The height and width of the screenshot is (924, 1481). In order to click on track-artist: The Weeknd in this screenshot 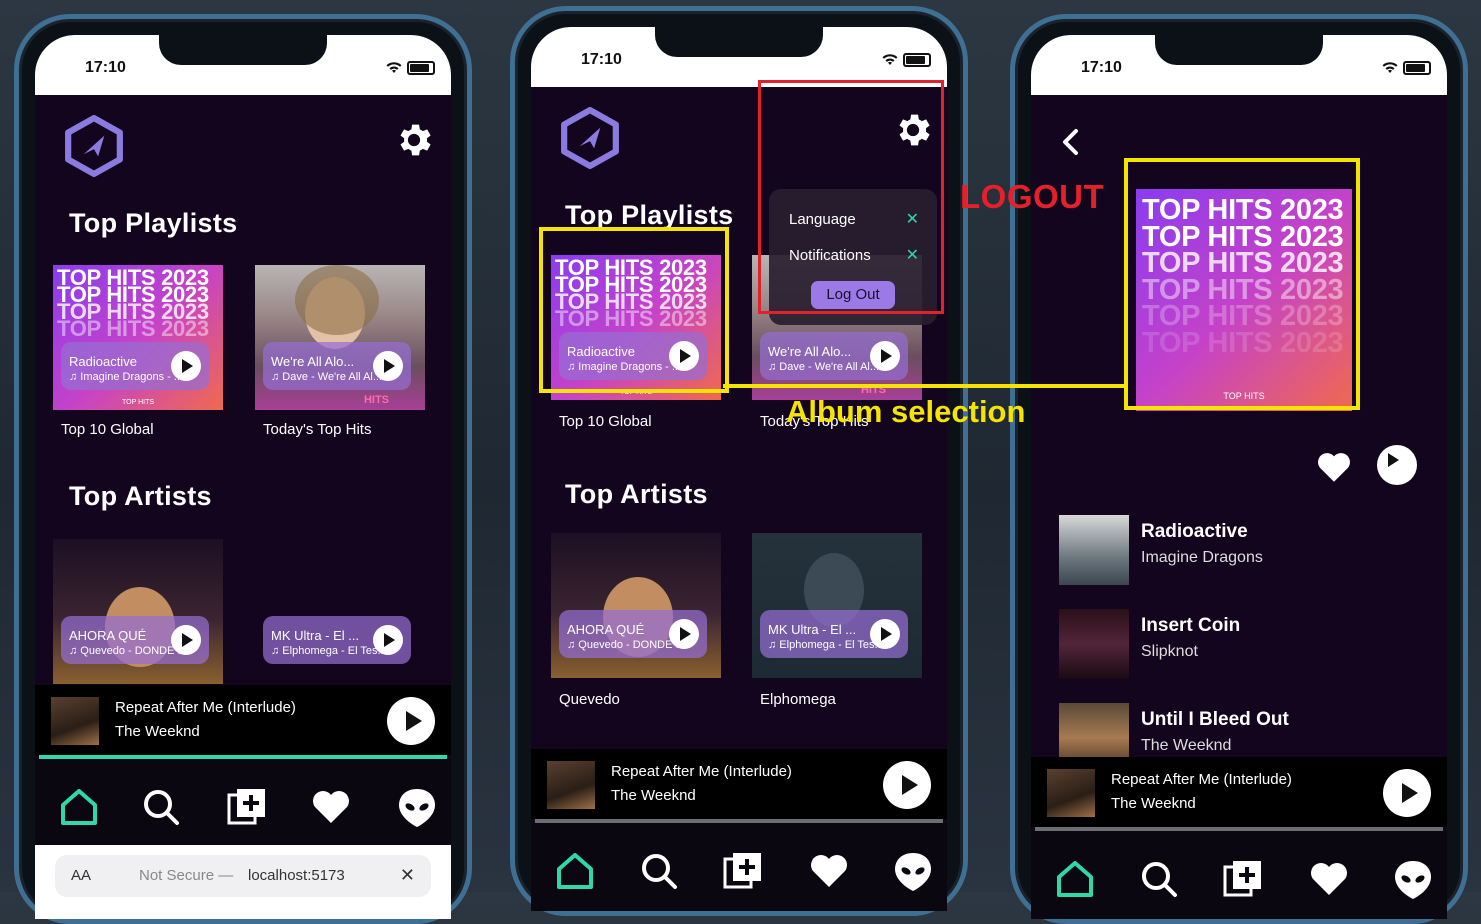, I will do `click(1186, 745)`.